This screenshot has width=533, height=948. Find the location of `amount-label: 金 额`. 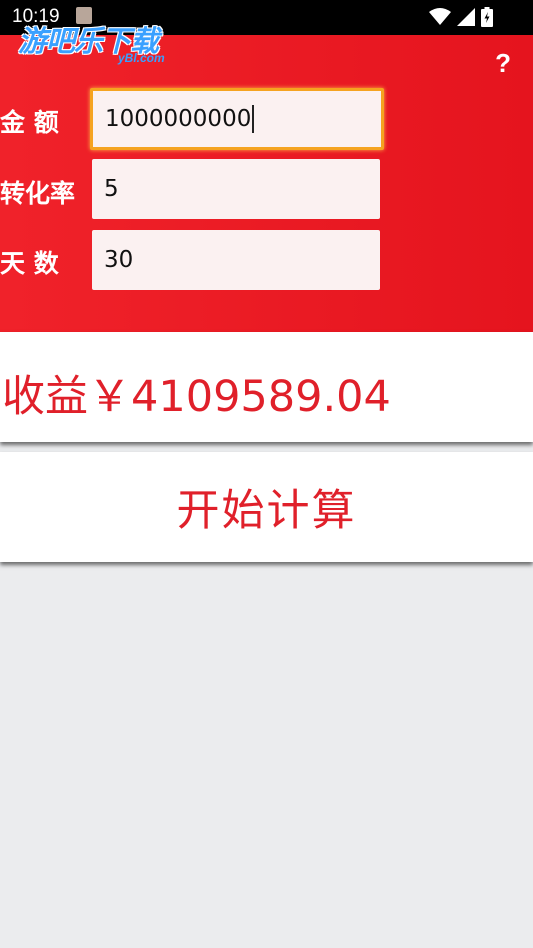

amount-label: 金 额 is located at coordinates (29, 122).